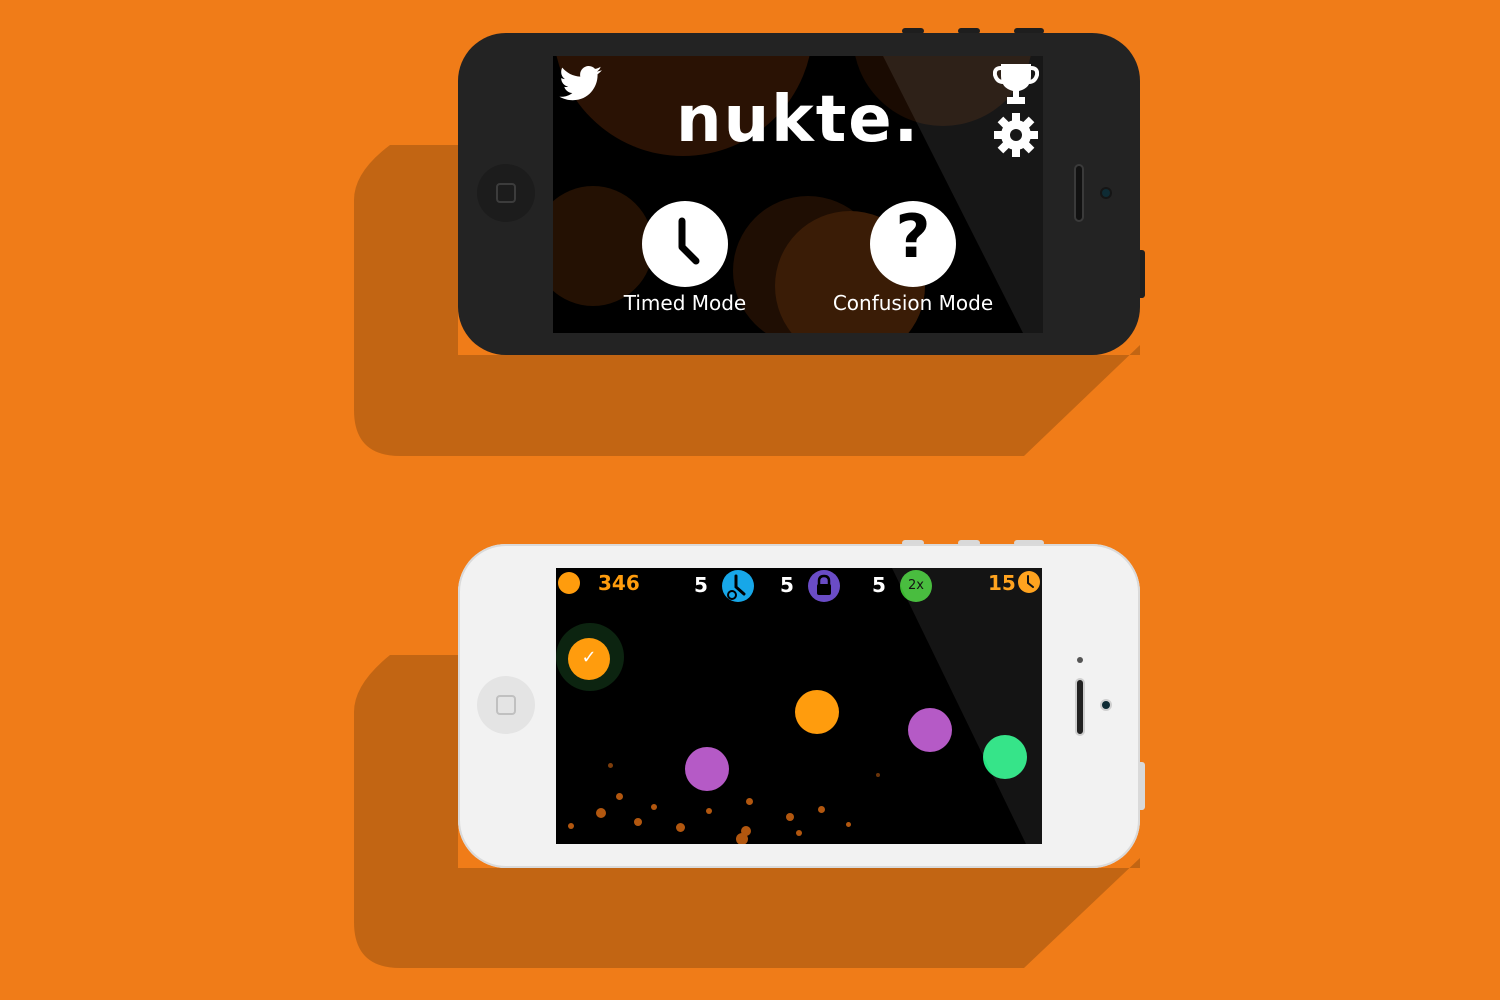 The width and height of the screenshot is (1500, 1000). Describe the element at coordinates (798, 120) in the screenshot. I see `game-logo: nukte.` at that location.